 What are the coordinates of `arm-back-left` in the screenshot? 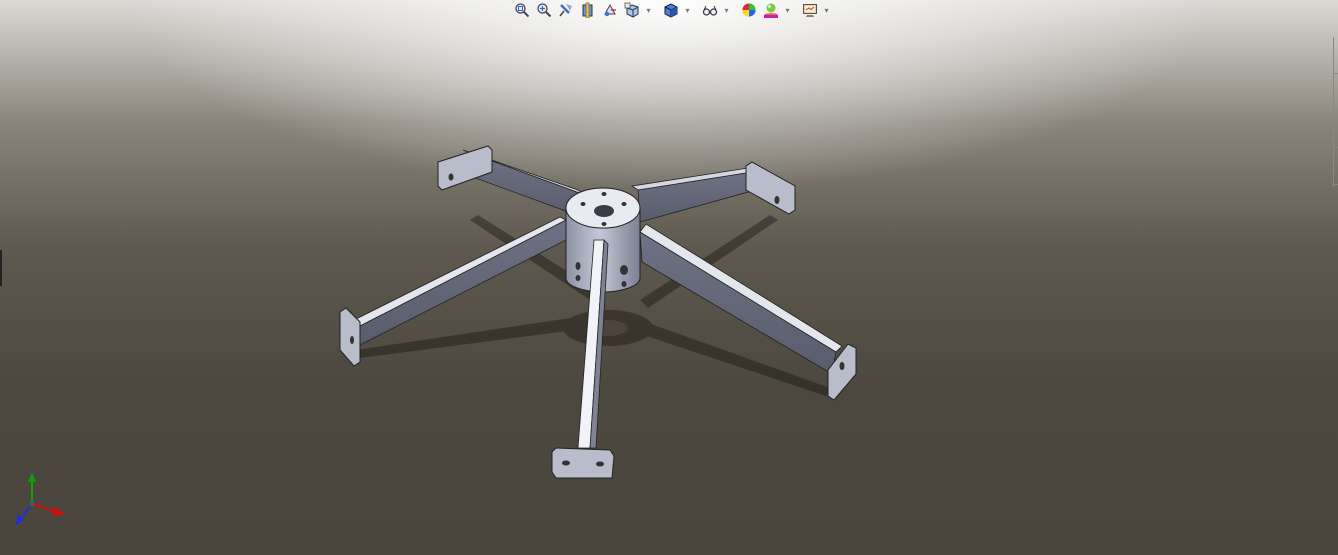 It's located at (511, 182).